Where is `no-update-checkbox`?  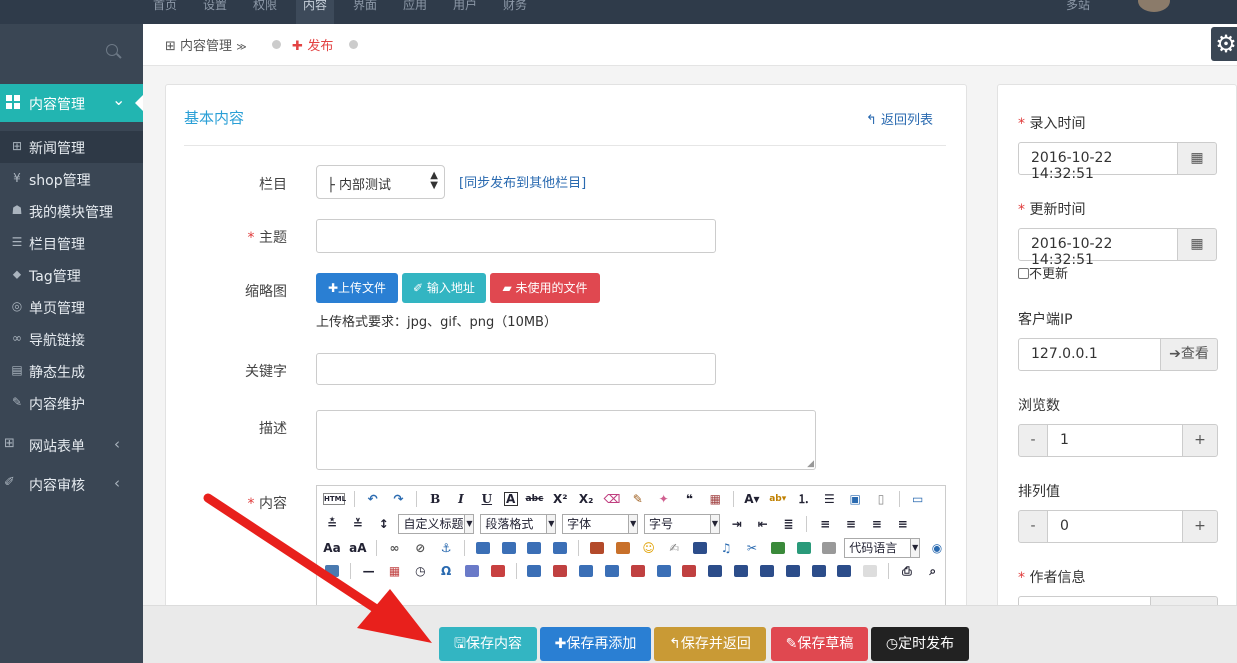 no-update-checkbox is located at coordinates (1023, 273).